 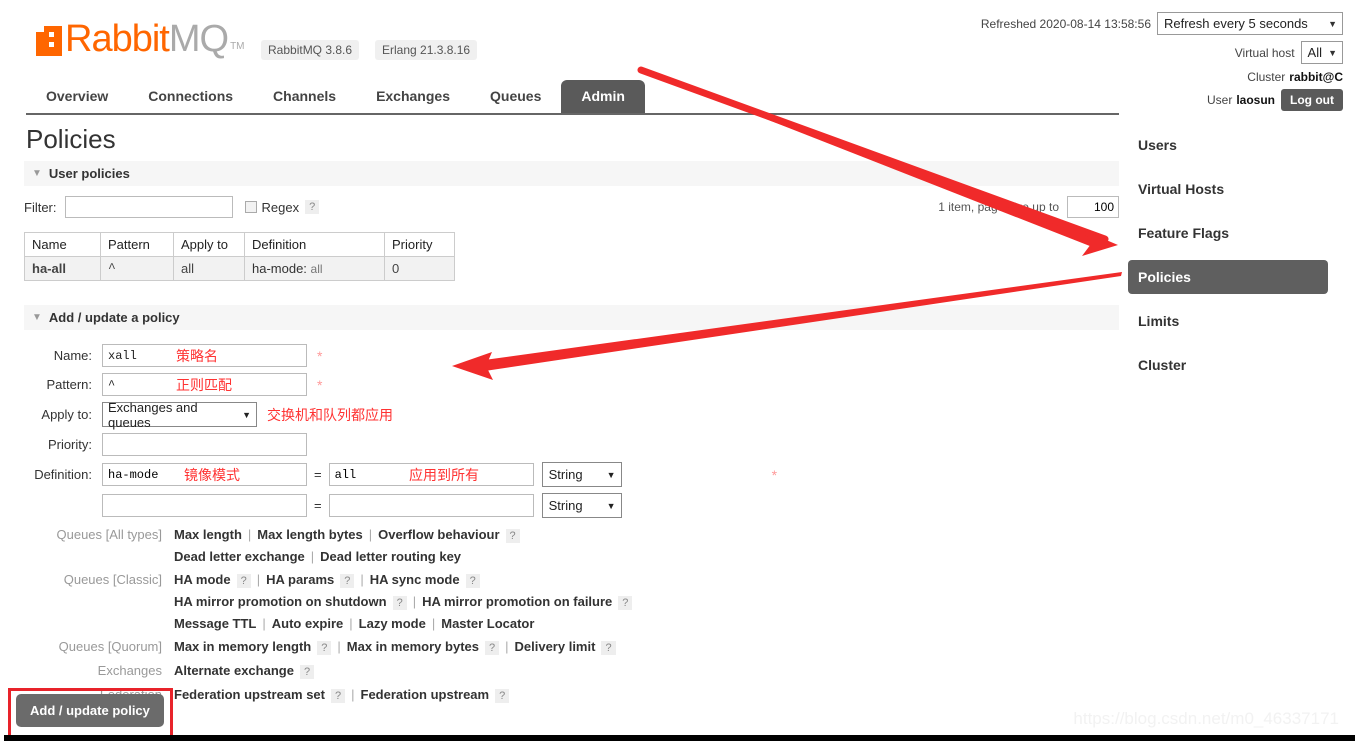 I want to click on triangle-down-icon: ▼, so click(x=37, y=317).